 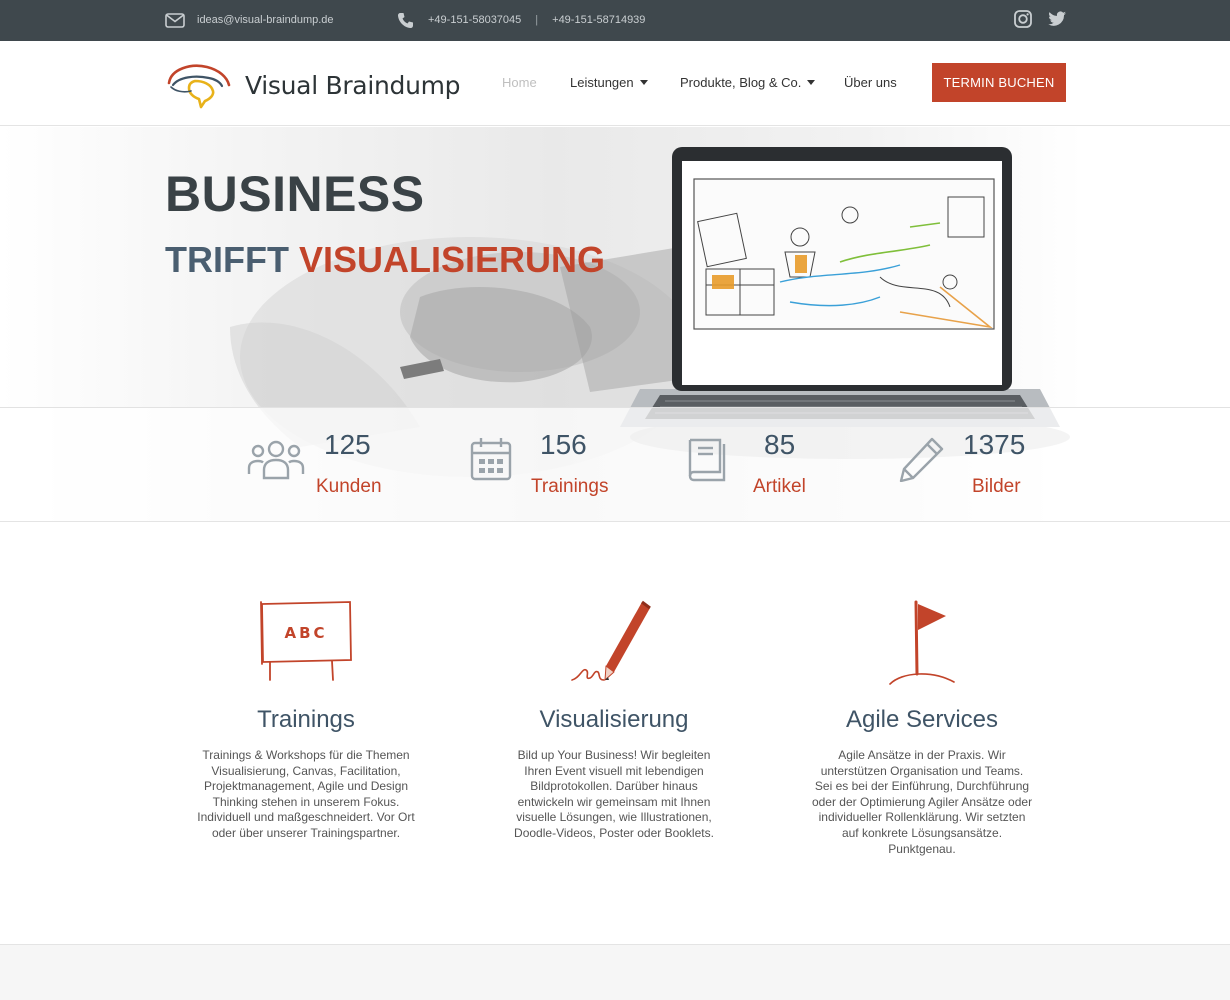 What do you see at coordinates (347, 444) in the screenshot?
I see `stat-value: 125` at bounding box center [347, 444].